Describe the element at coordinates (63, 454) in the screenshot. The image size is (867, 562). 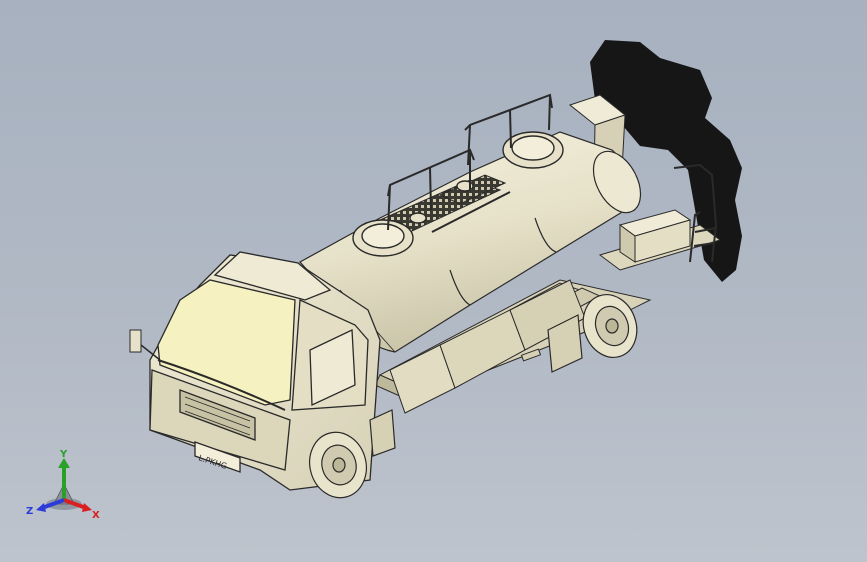
I see `y-axis-label: Y` at that location.